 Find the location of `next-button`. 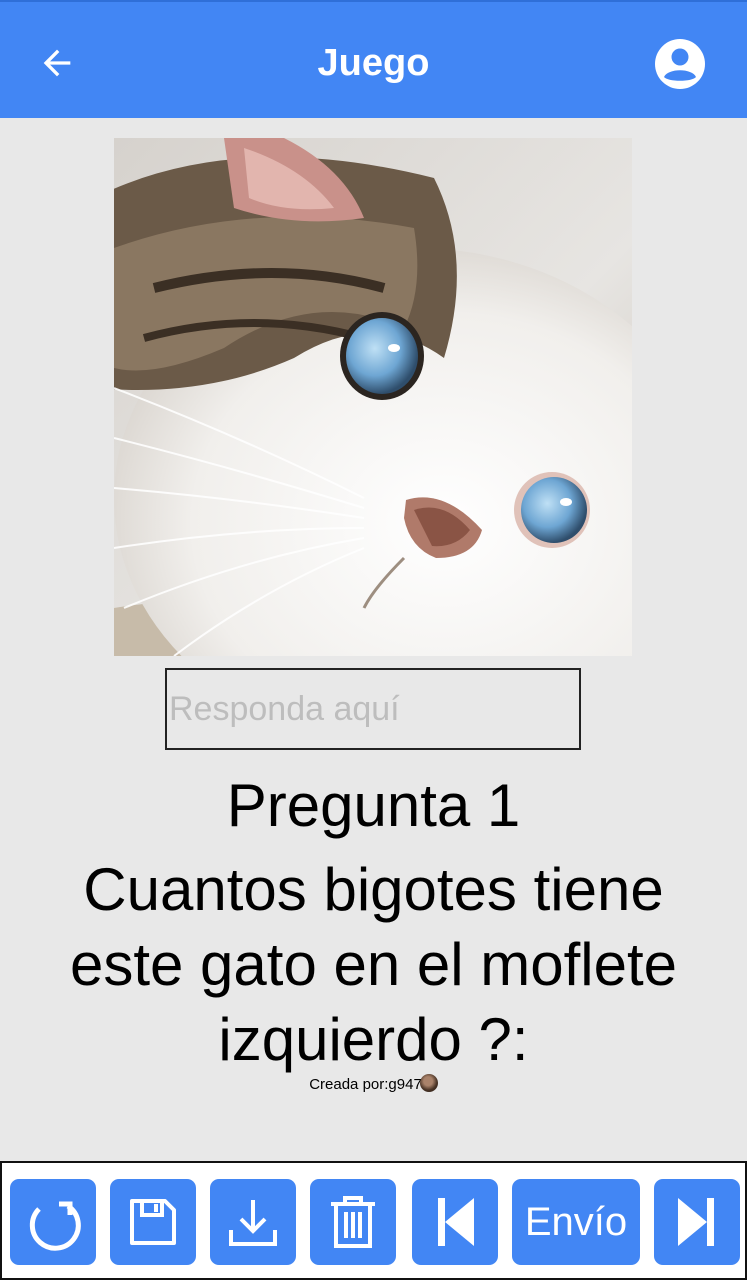

next-button is located at coordinates (697, 1222).